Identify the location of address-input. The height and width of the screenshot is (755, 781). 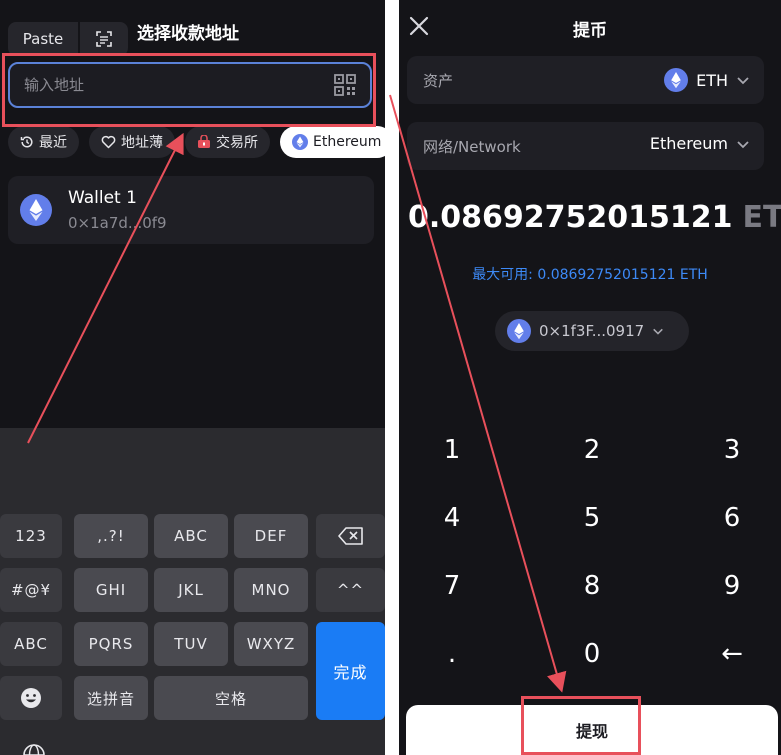
(174, 85).